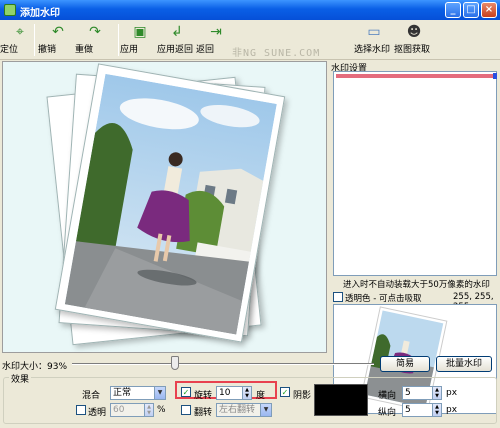 This screenshot has width=500, height=428. Describe the element at coordinates (186, 410) in the screenshot. I see `flip-checkbox` at that location.